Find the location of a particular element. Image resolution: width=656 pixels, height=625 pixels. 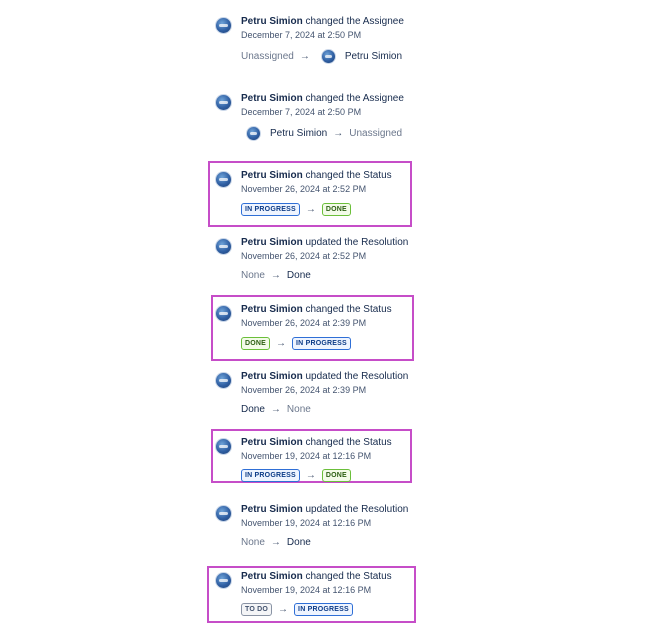

to-value: None is located at coordinates (298, 409).